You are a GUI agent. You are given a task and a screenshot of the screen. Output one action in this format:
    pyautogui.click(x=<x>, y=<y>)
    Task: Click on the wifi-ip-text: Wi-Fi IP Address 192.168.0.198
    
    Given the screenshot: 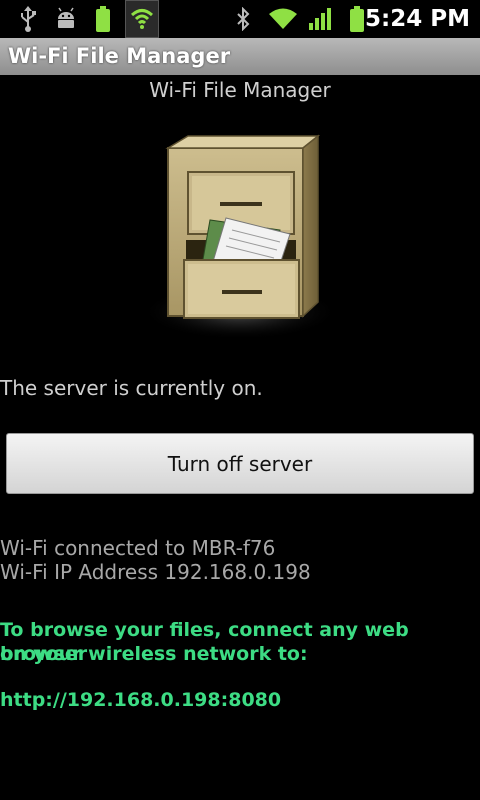 What is the action you would take?
    pyautogui.click(x=155, y=572)
    